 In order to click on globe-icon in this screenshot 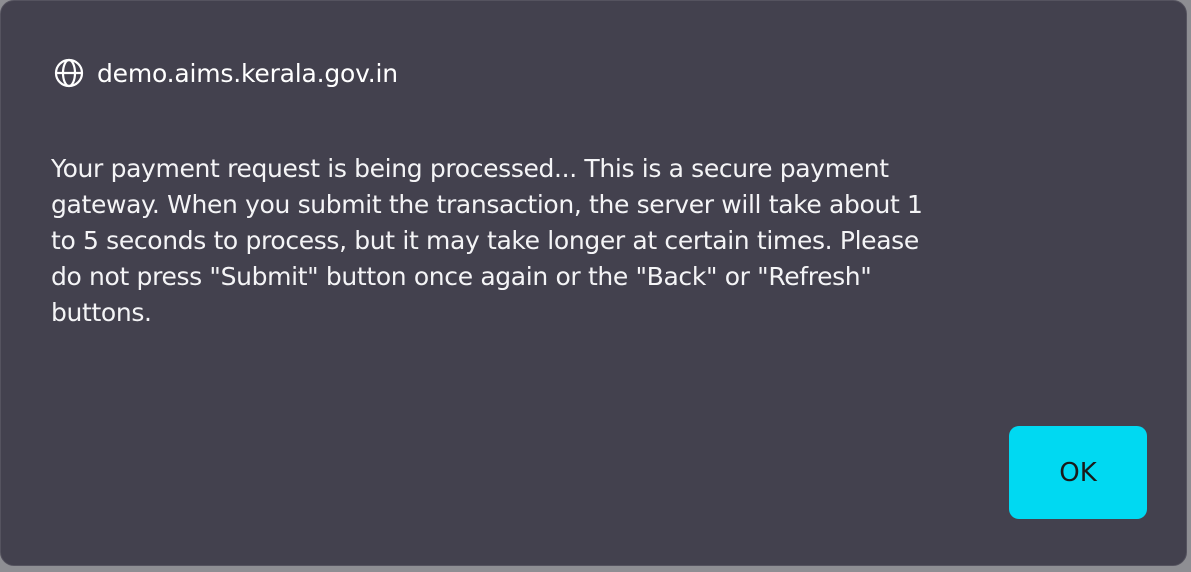, I will do `click(69, 73)`.